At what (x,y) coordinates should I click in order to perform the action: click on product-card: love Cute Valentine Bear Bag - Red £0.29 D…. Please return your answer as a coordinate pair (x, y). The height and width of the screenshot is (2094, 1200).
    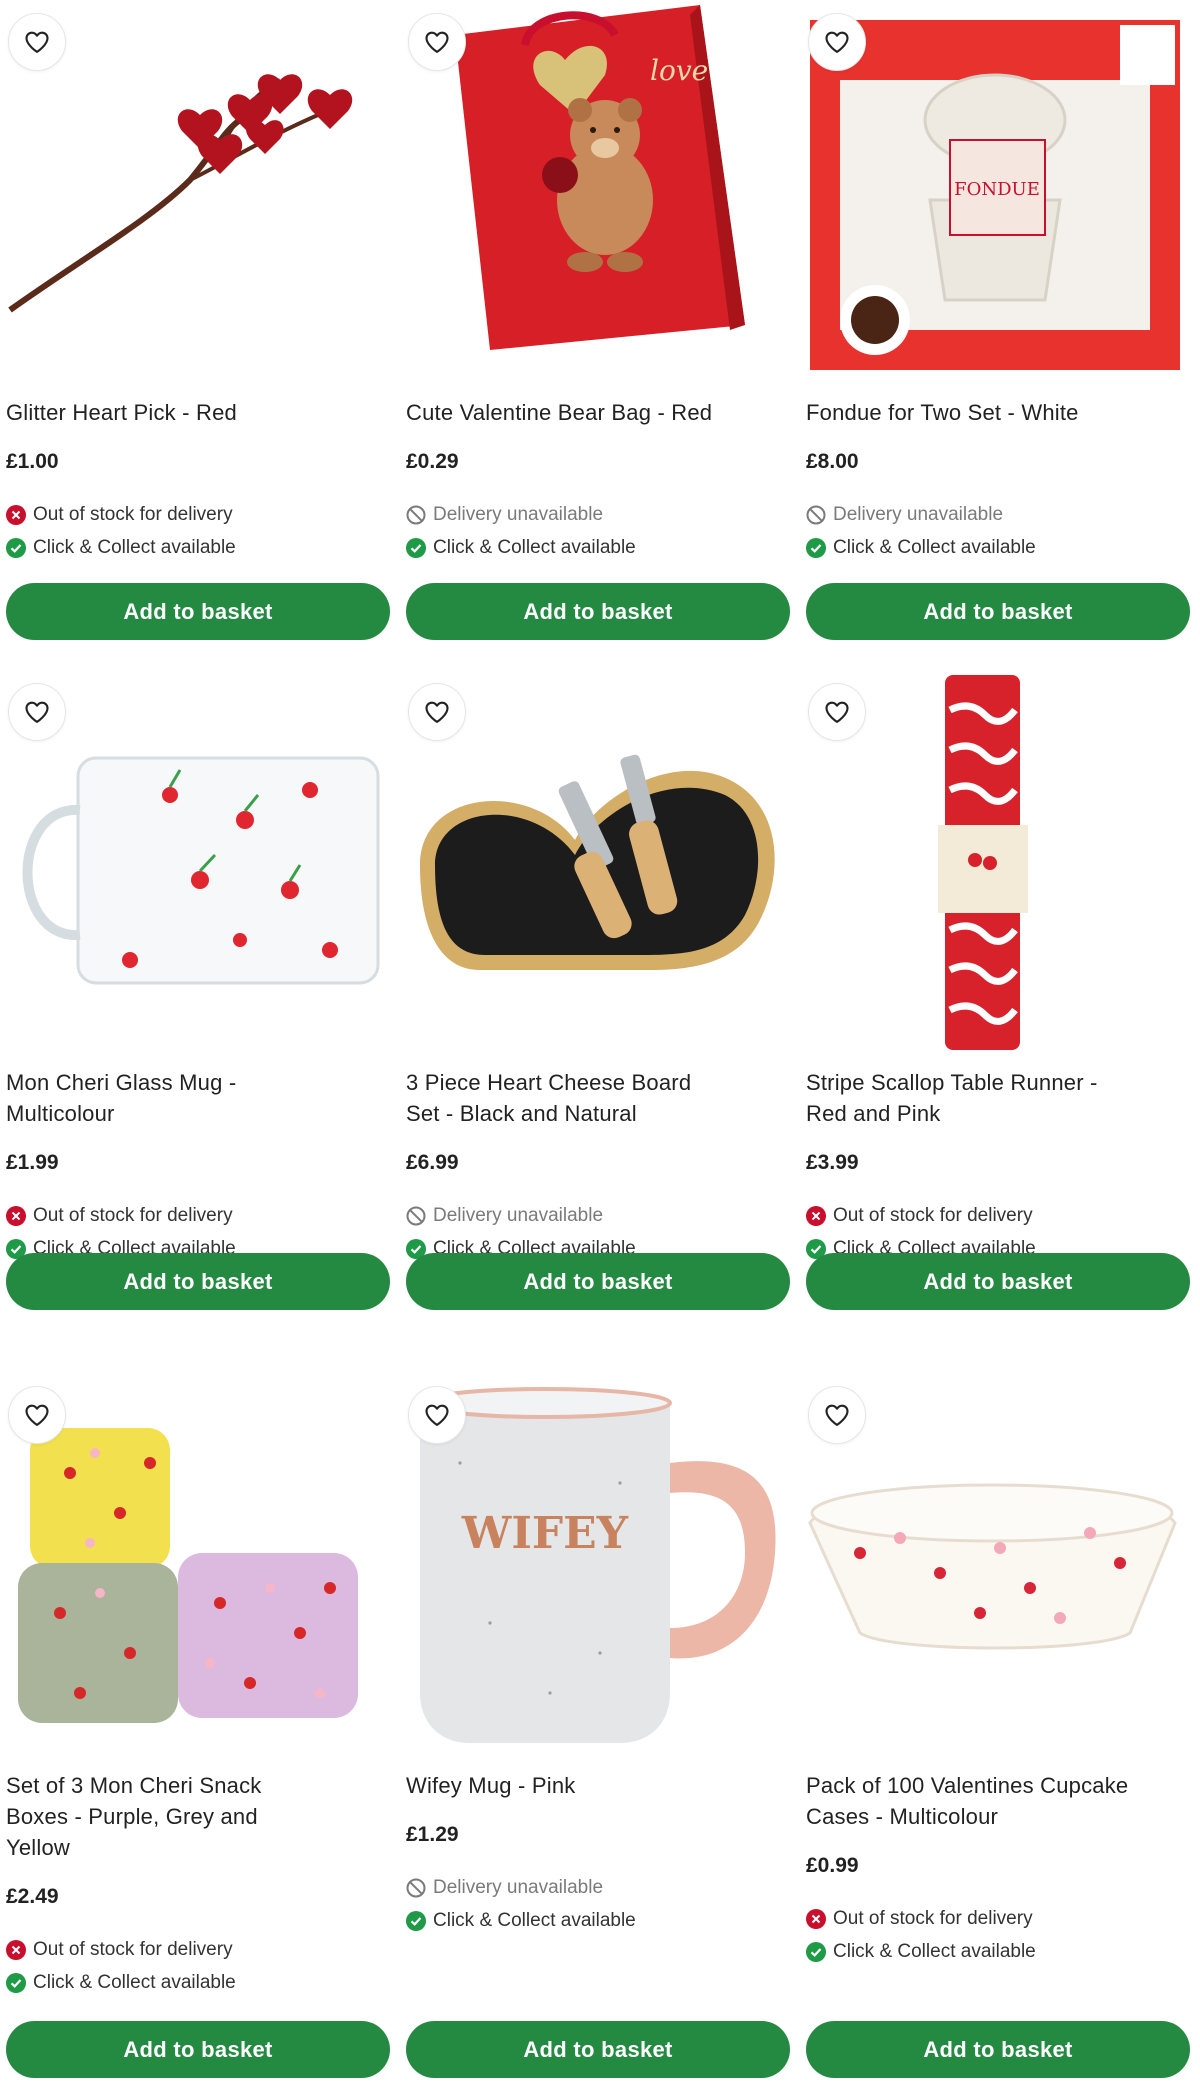
    Looking at the image, I should click on (595, 335).